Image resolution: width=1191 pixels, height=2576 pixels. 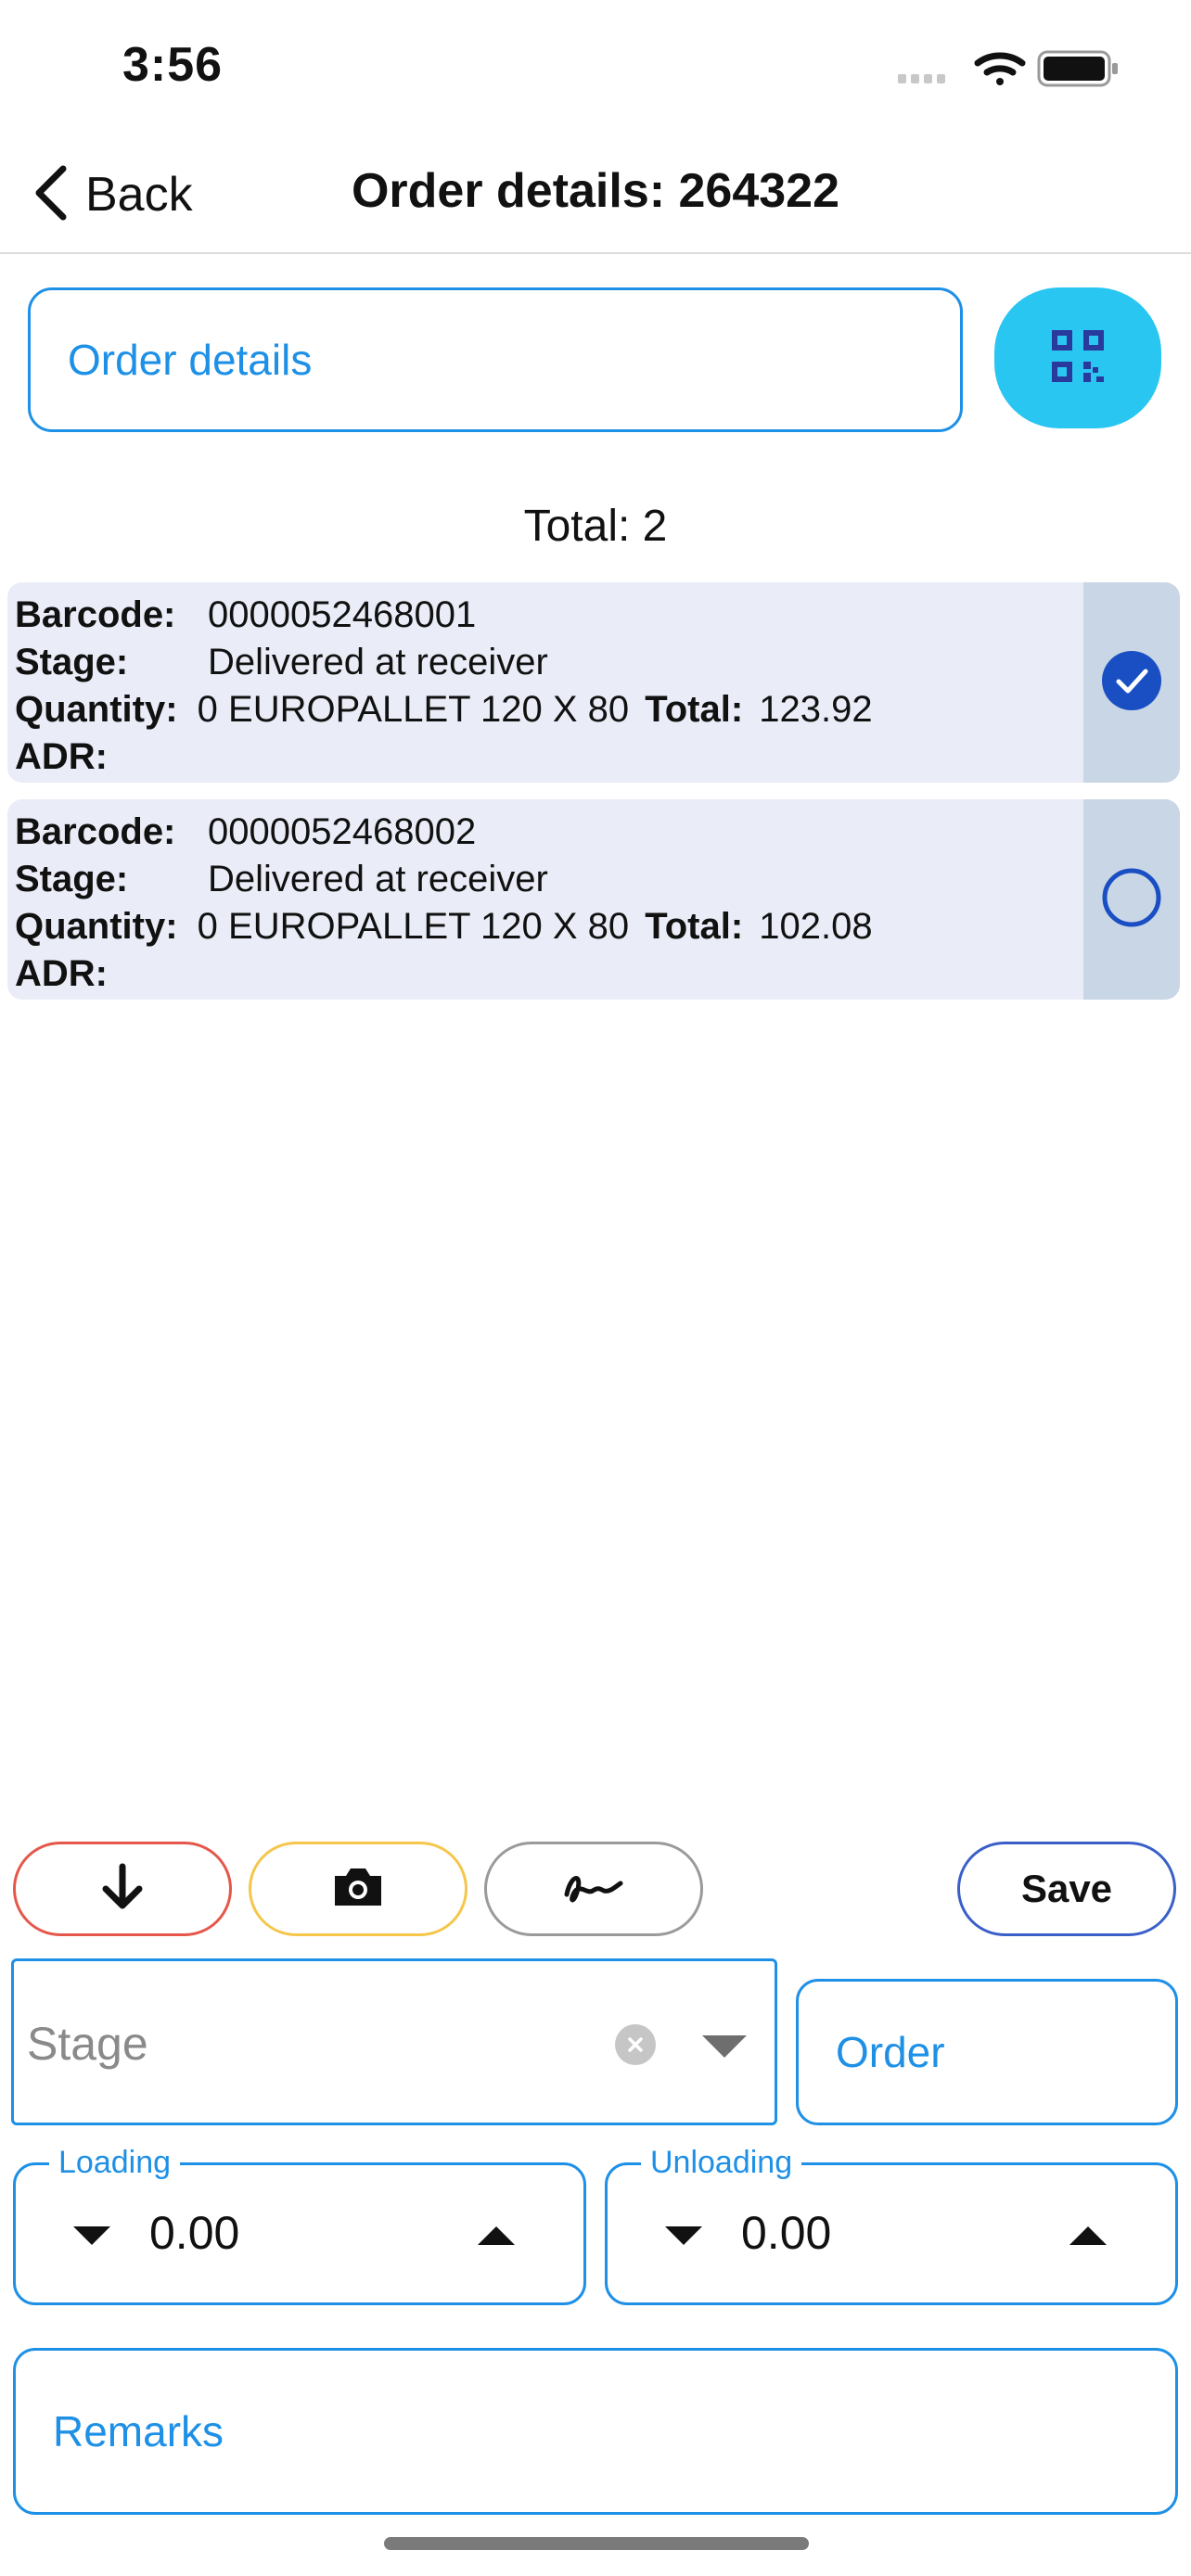 I want to click on order-details-placeholder: Order details, so click(x=190, y=360).